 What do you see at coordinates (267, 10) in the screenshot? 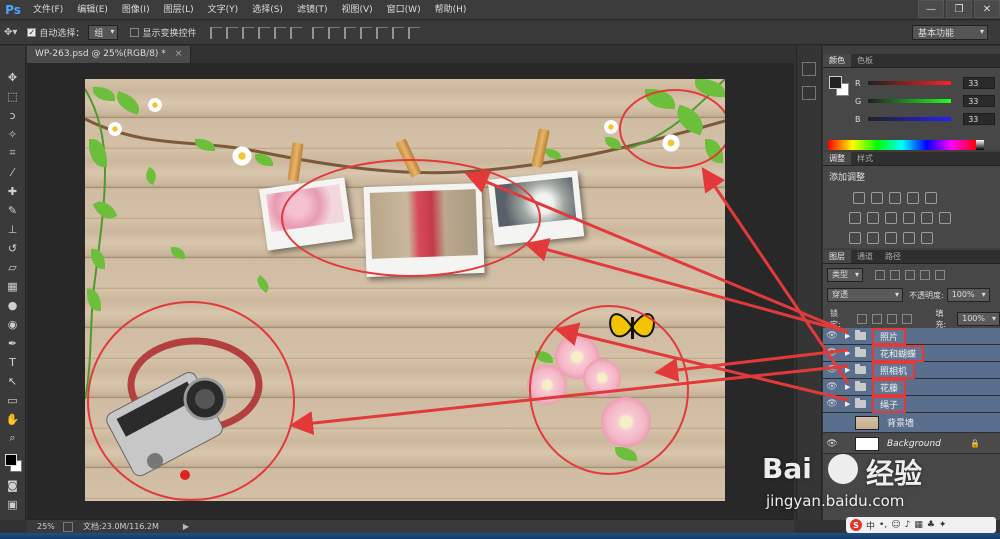
I see `menu-select: 选择(S)` at bounding box center [267, 10].